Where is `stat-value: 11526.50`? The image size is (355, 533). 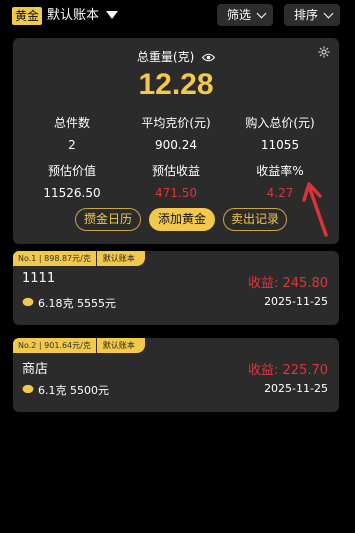
stat-value: 11526.50 is located at coordinates (72, 193).